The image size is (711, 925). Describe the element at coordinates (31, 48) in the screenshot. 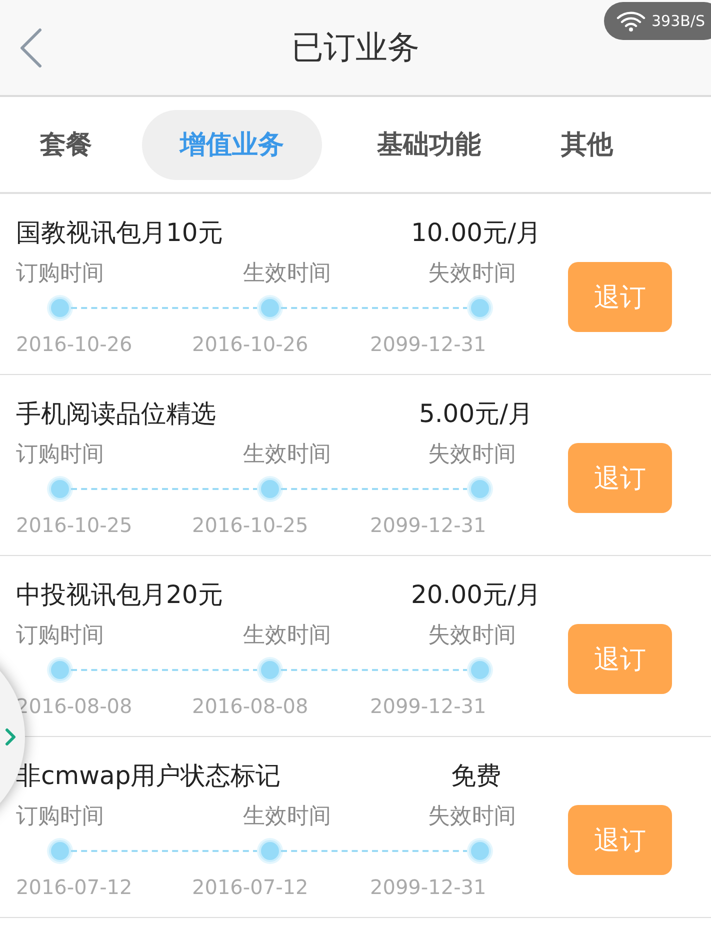

I see `back-icon` at that location.